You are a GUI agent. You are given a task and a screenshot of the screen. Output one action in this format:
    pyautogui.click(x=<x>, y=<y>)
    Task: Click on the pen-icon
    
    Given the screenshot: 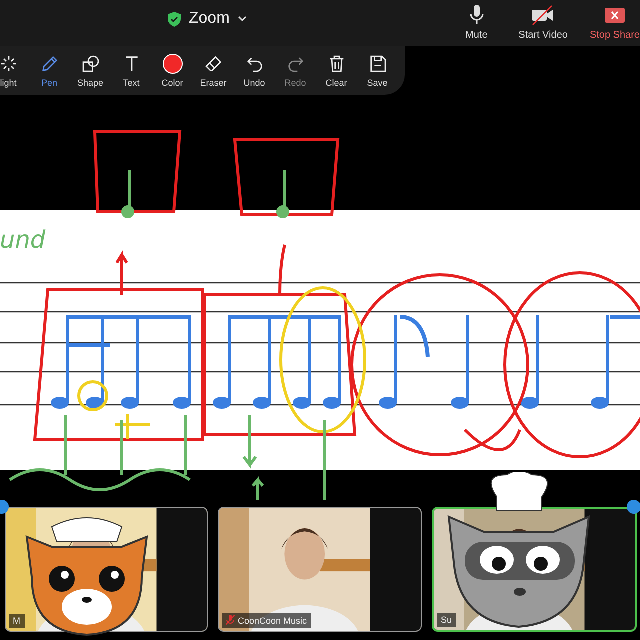 What is the action you would take?
    pyautogui.click(x=50, y=64)
    